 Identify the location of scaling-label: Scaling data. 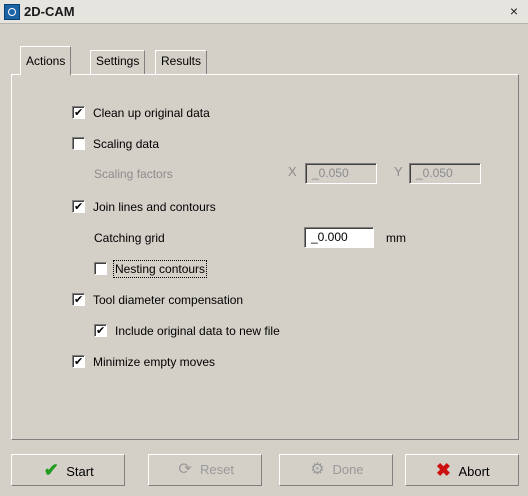
(126, 144).